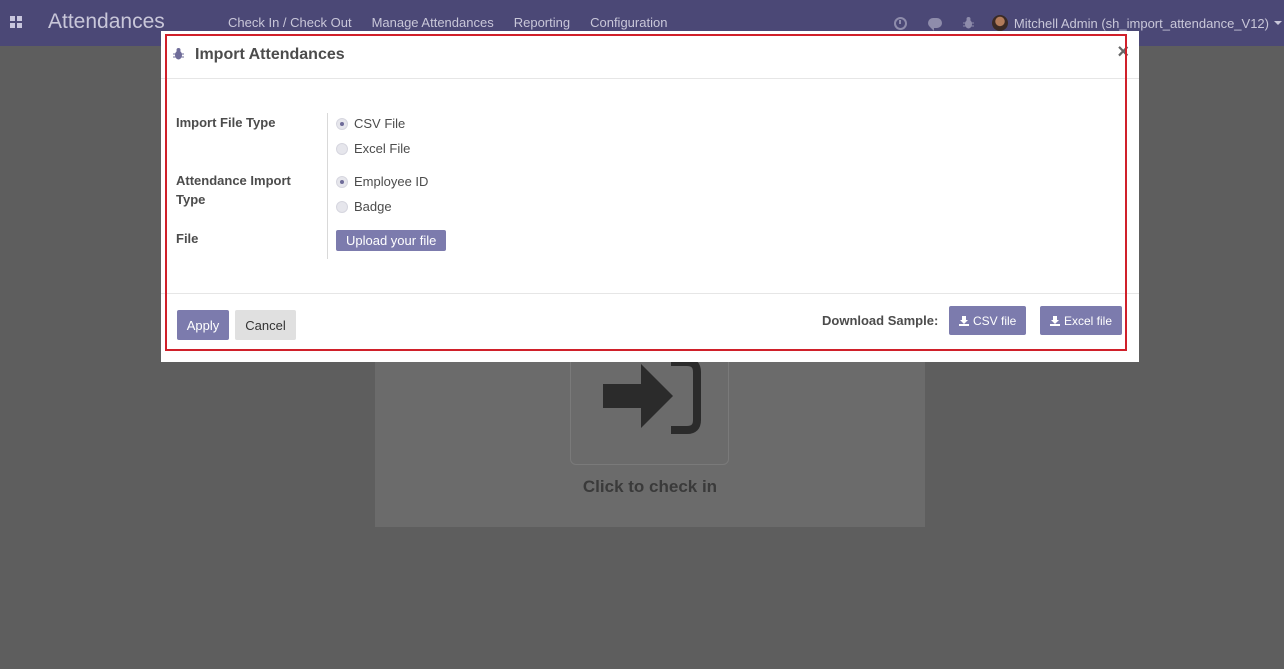 The width and height of the screenshot is (1284, 669). I want to click on sign-in-icon, so click(652, 396).